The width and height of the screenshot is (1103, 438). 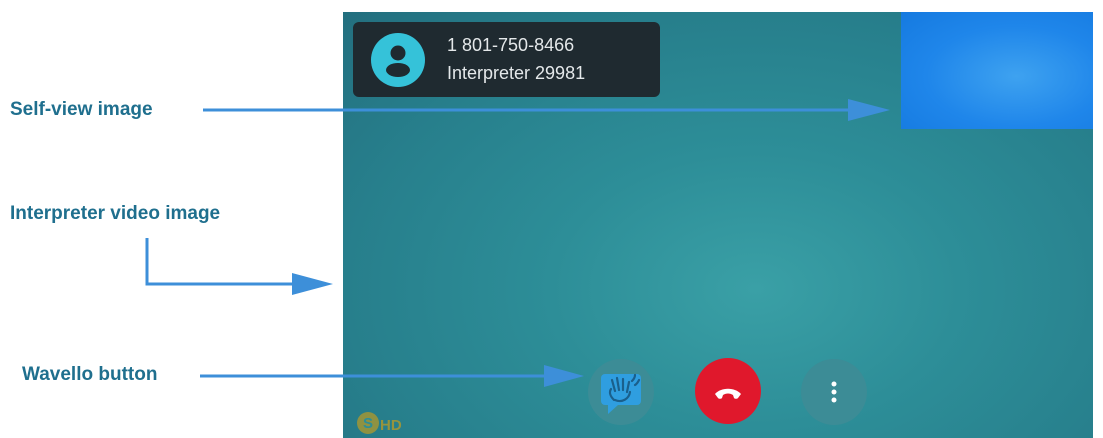 I want to click on interpreter-arrow-line, so click(x=222, y=262).